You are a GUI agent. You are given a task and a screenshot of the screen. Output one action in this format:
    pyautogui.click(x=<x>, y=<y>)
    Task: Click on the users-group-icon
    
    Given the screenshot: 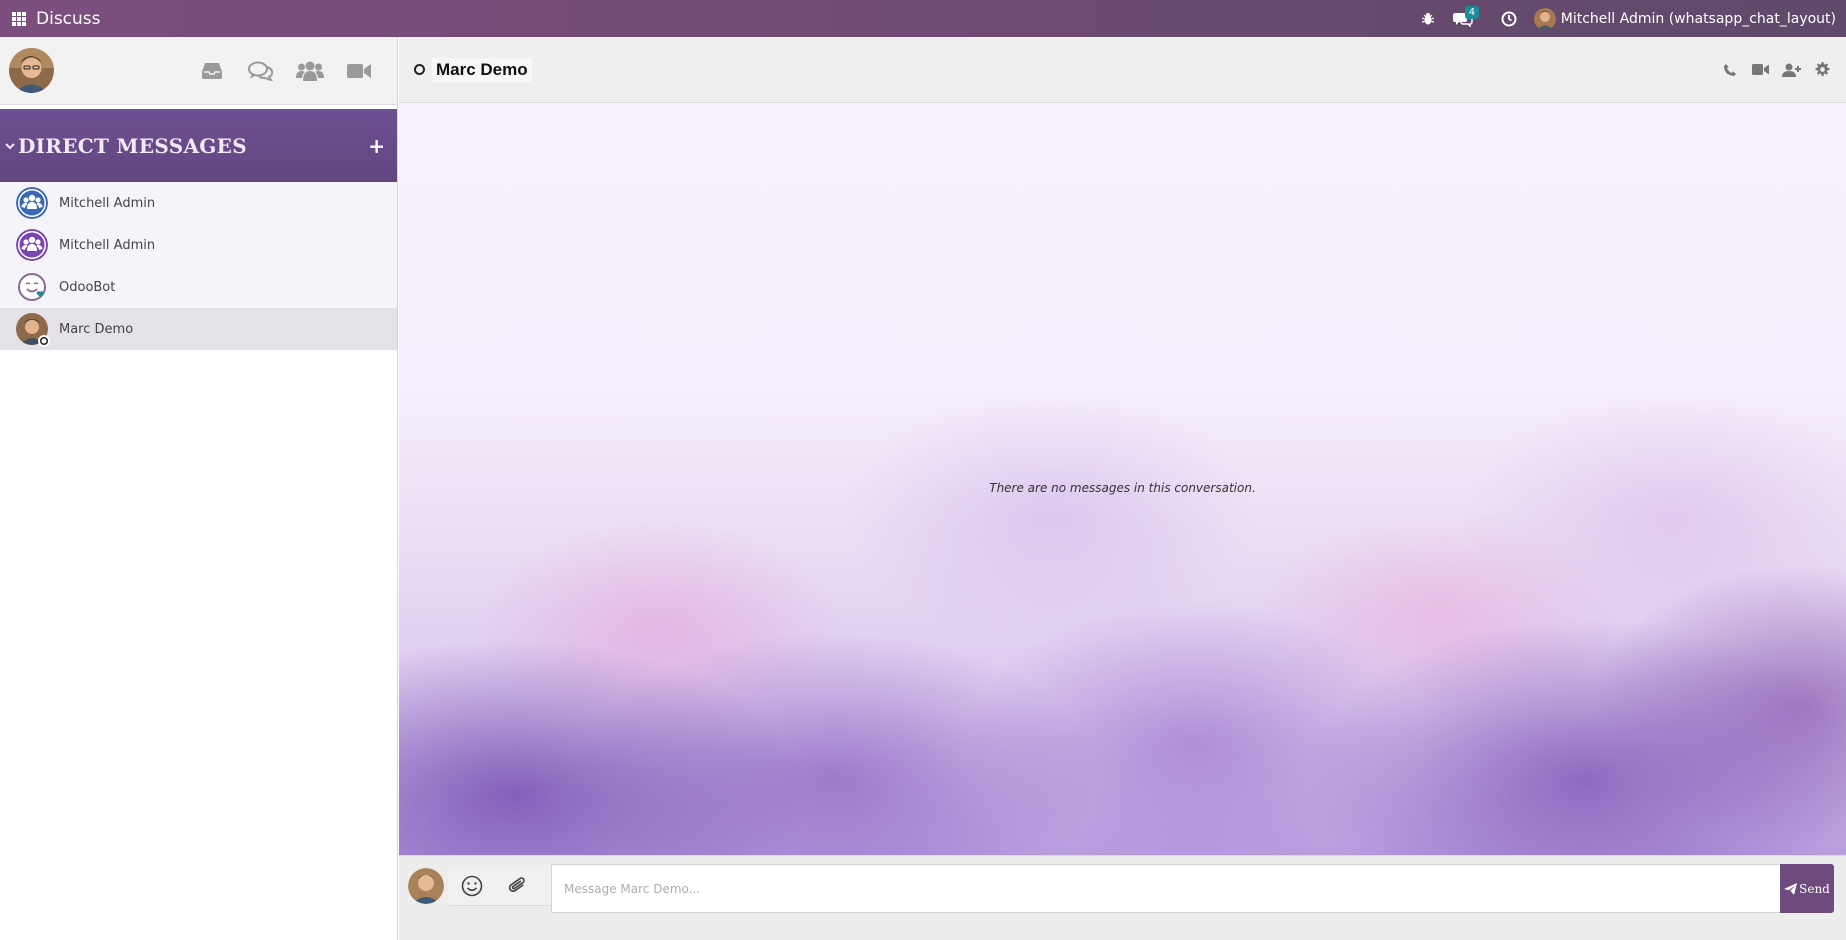 What is the action you would take?
    pyautogui.click(x=309, y=71)
    